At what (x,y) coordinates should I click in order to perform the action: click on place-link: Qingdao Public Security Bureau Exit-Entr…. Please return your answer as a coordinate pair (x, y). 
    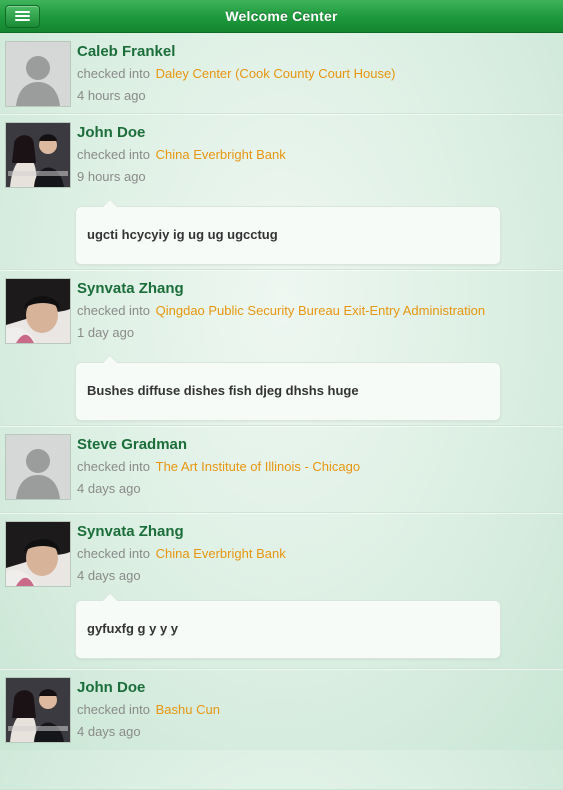
    Looking at the image, I should click on (321, 310).